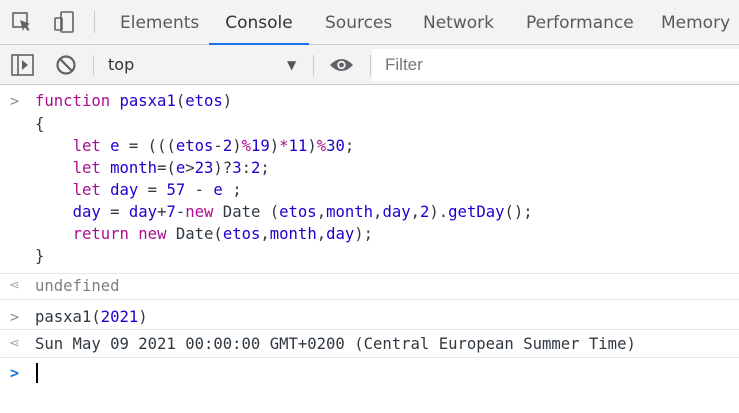 This screenshot has height=413, width=739. I want to click on tab-elements: Elements, so click(159, 22).